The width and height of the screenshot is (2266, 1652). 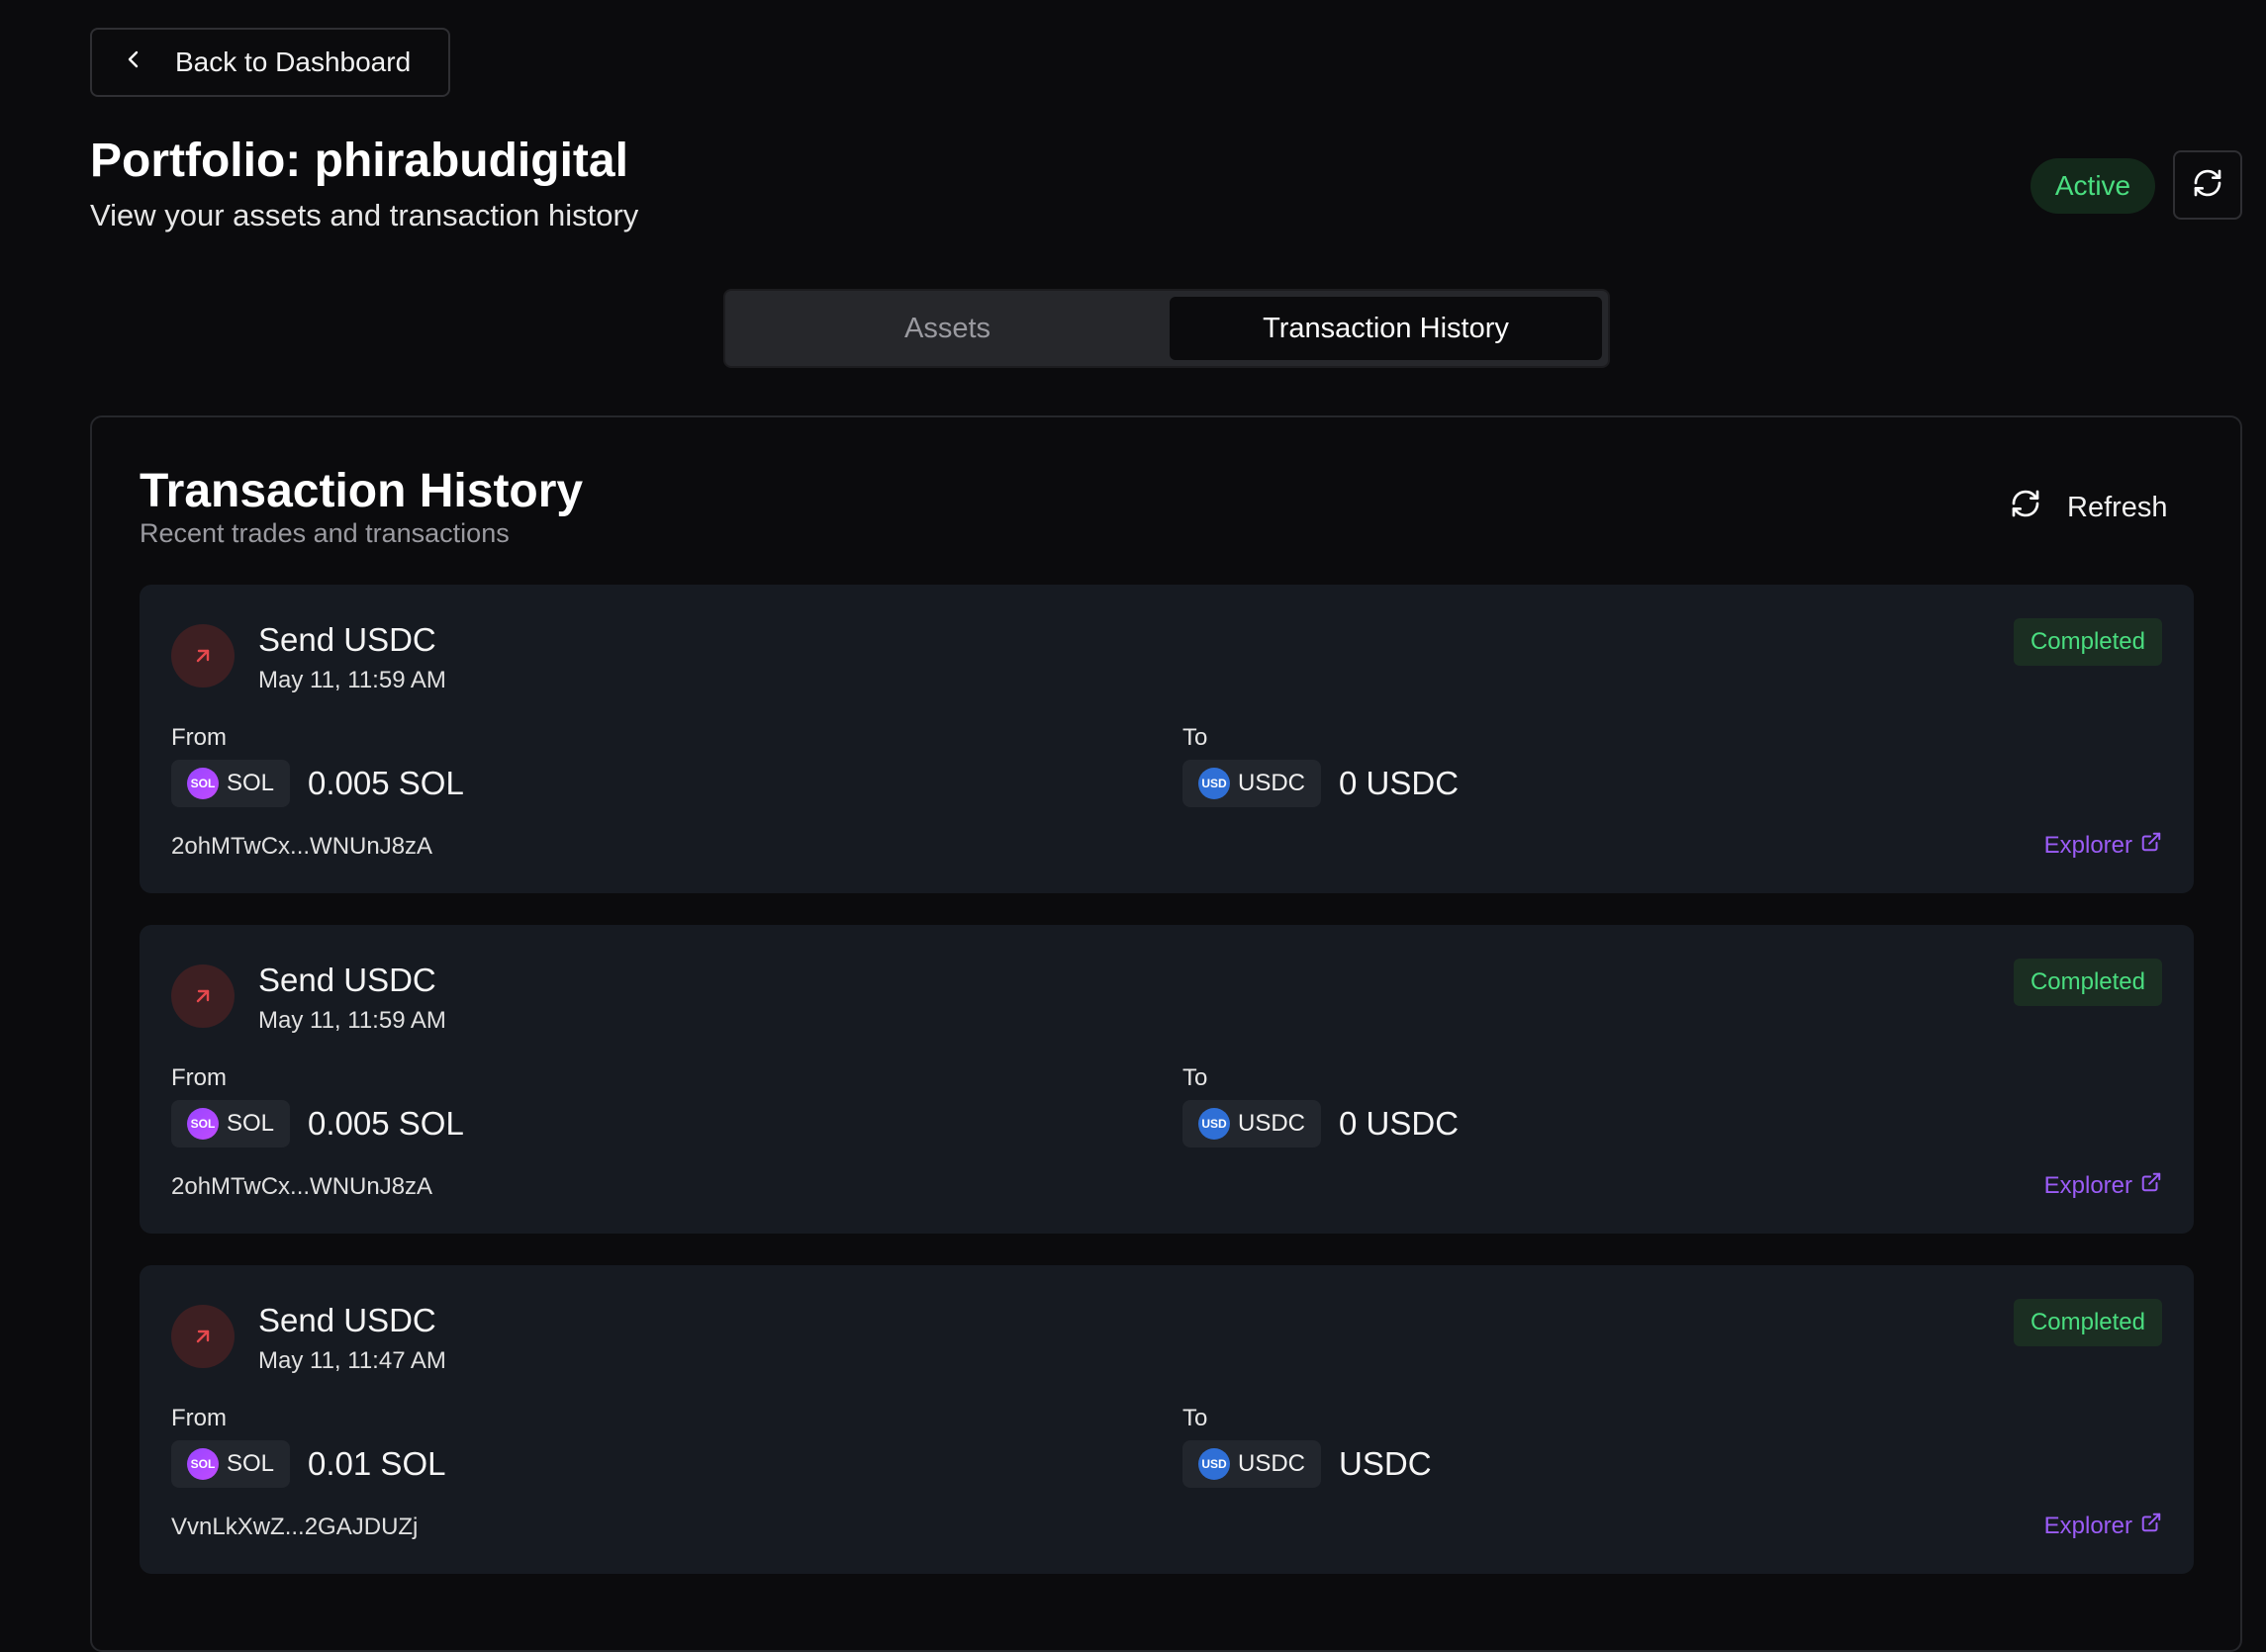 I want to click on to-row: USD USDC USDC, so click(x=1307, y=1464).